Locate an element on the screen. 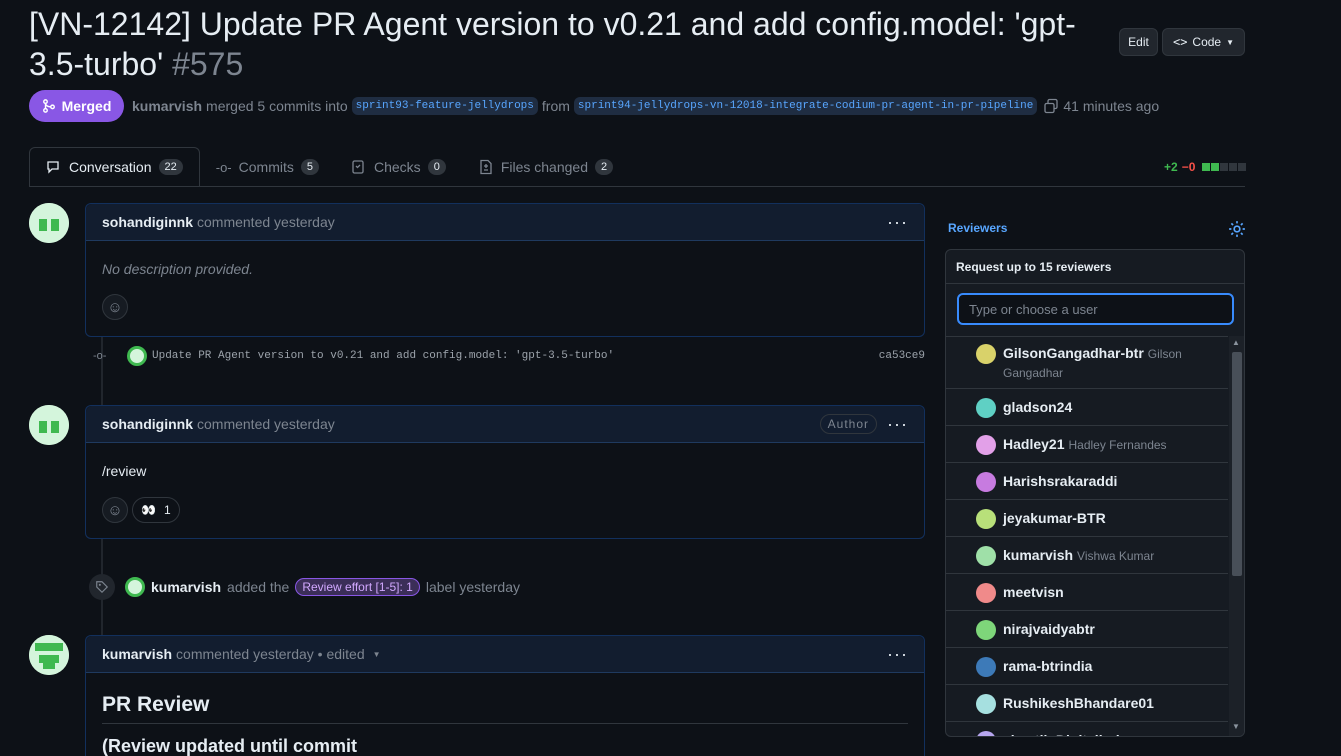  reviewer-option: rama-btrindia is located at coordinates (1087, 666).